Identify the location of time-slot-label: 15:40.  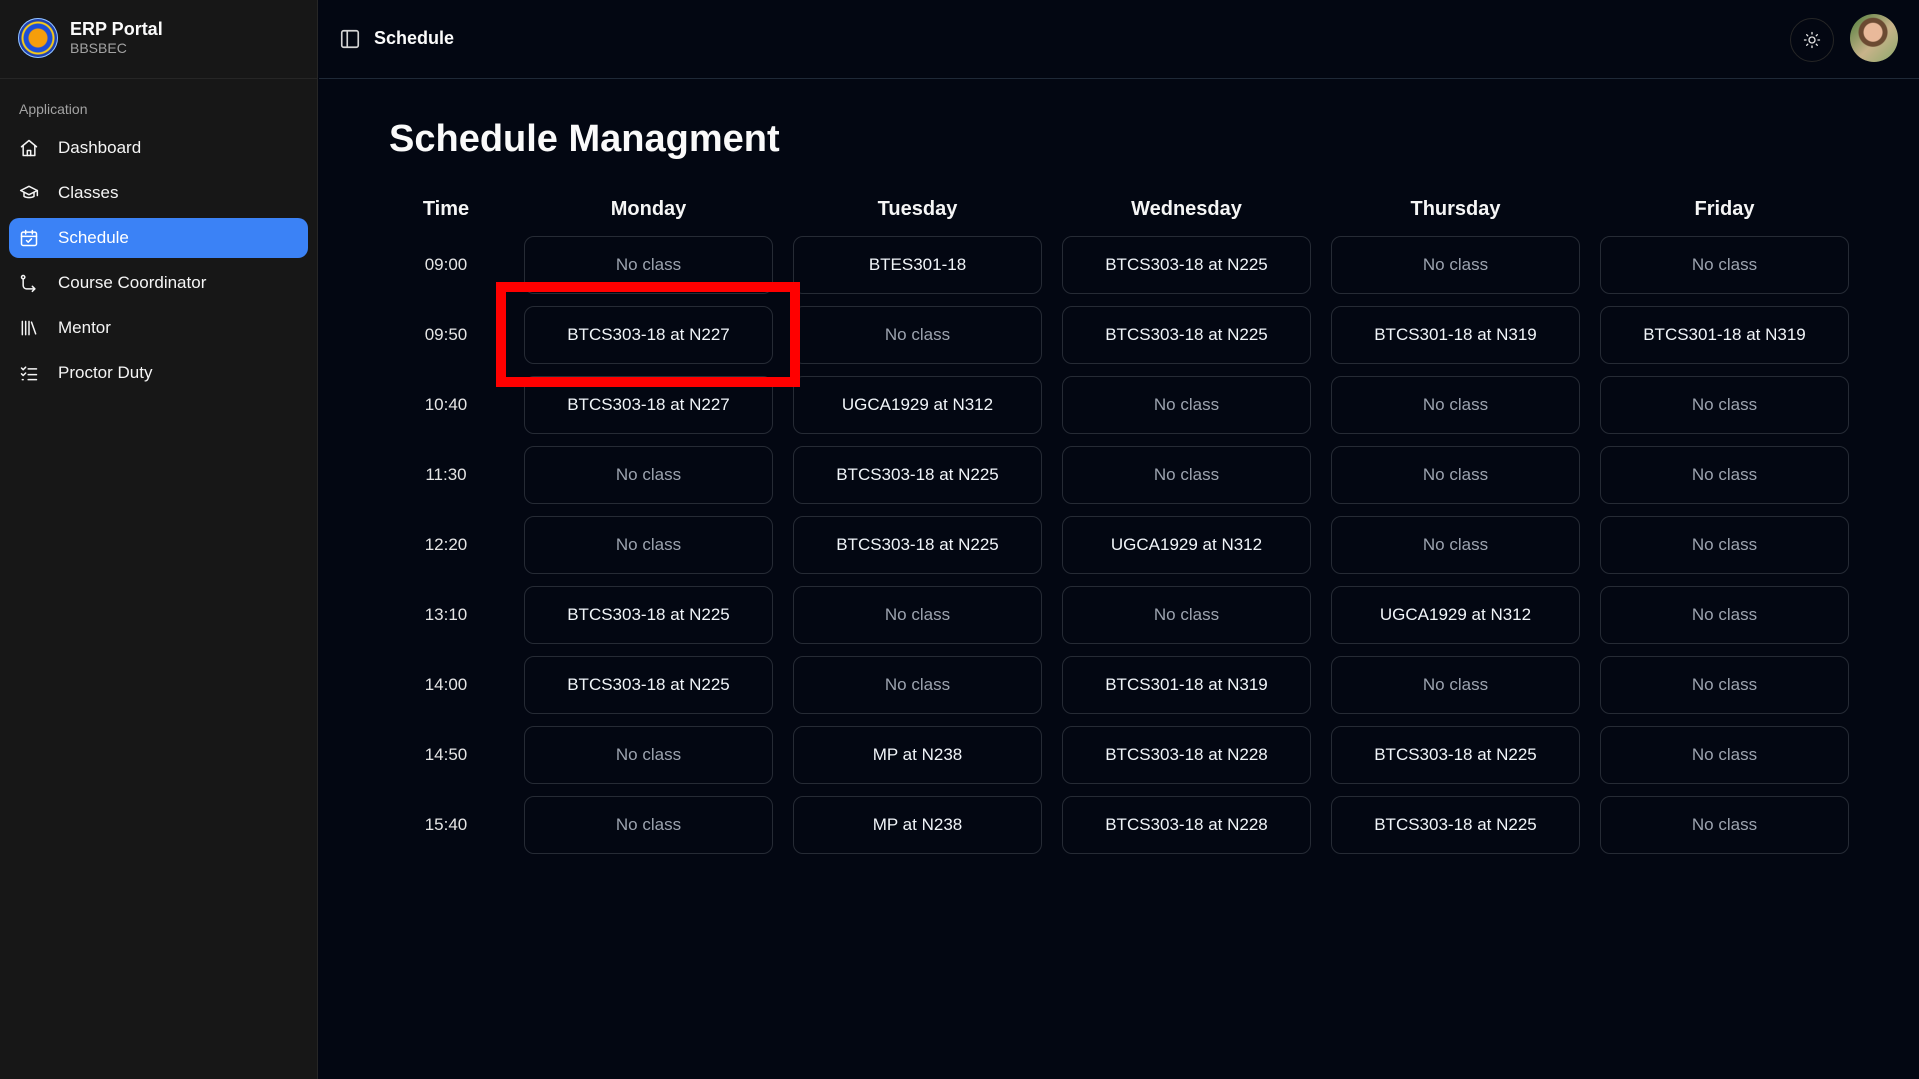
(446, 824).